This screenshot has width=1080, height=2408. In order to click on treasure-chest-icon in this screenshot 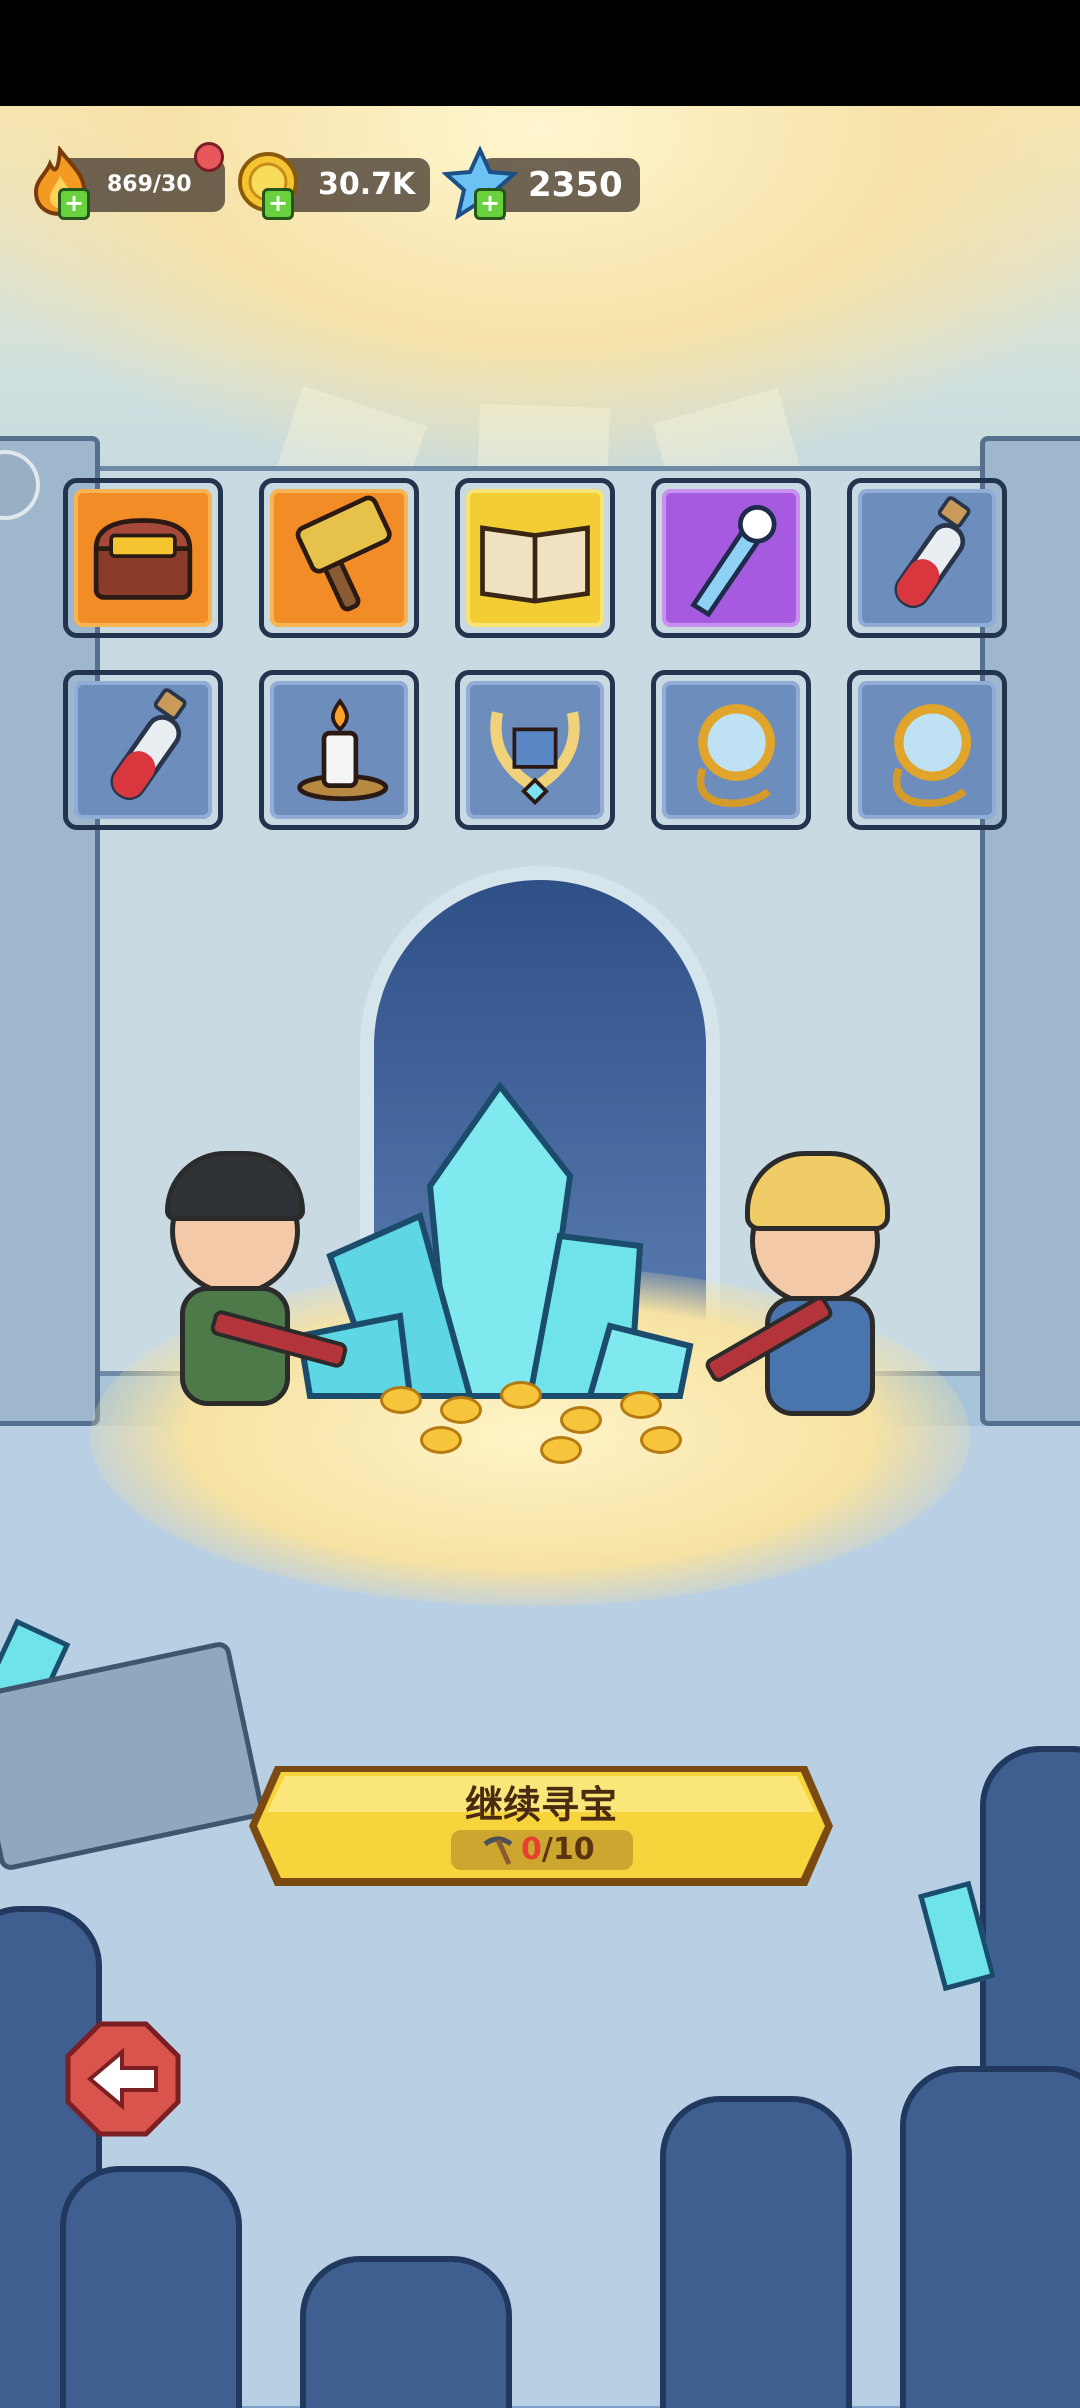, I will do `click(143, 559)`.